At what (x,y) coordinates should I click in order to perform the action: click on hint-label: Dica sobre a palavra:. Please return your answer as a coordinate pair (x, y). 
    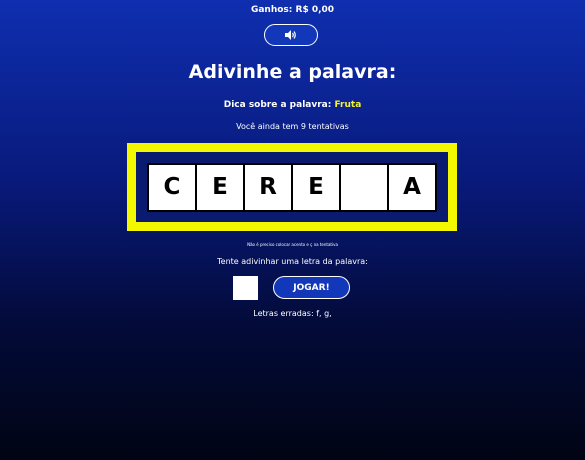
    Looking at the image, I should click on (277, 105).